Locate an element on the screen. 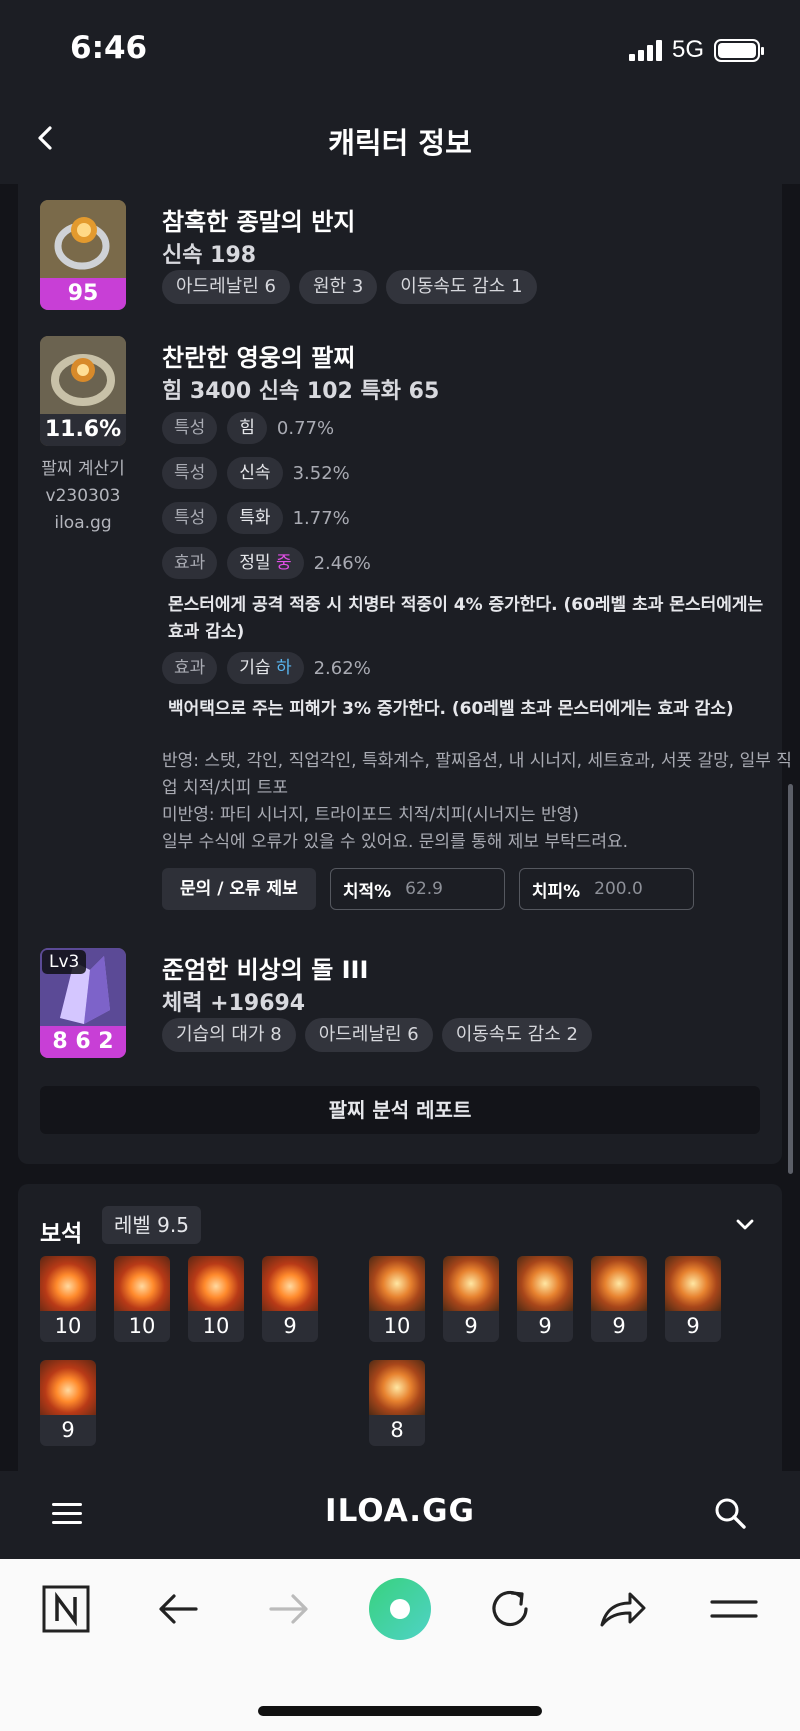  cellular-signal-icon is located at coordinates (645, 50).